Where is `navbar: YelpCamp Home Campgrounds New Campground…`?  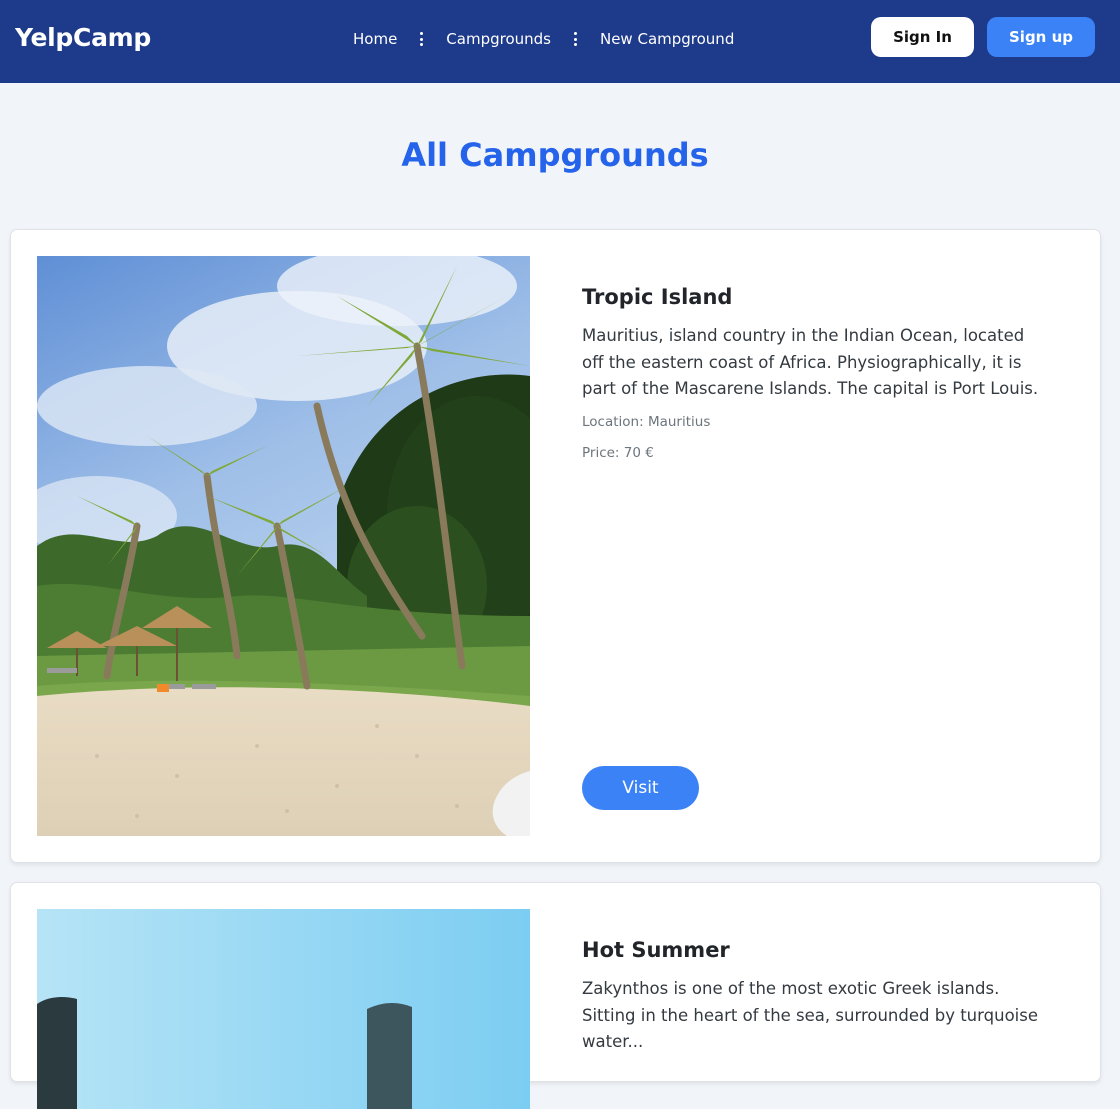
navbar: YelpCamp Home Campgrounds New Campground… is located at coordinates (560, 41).